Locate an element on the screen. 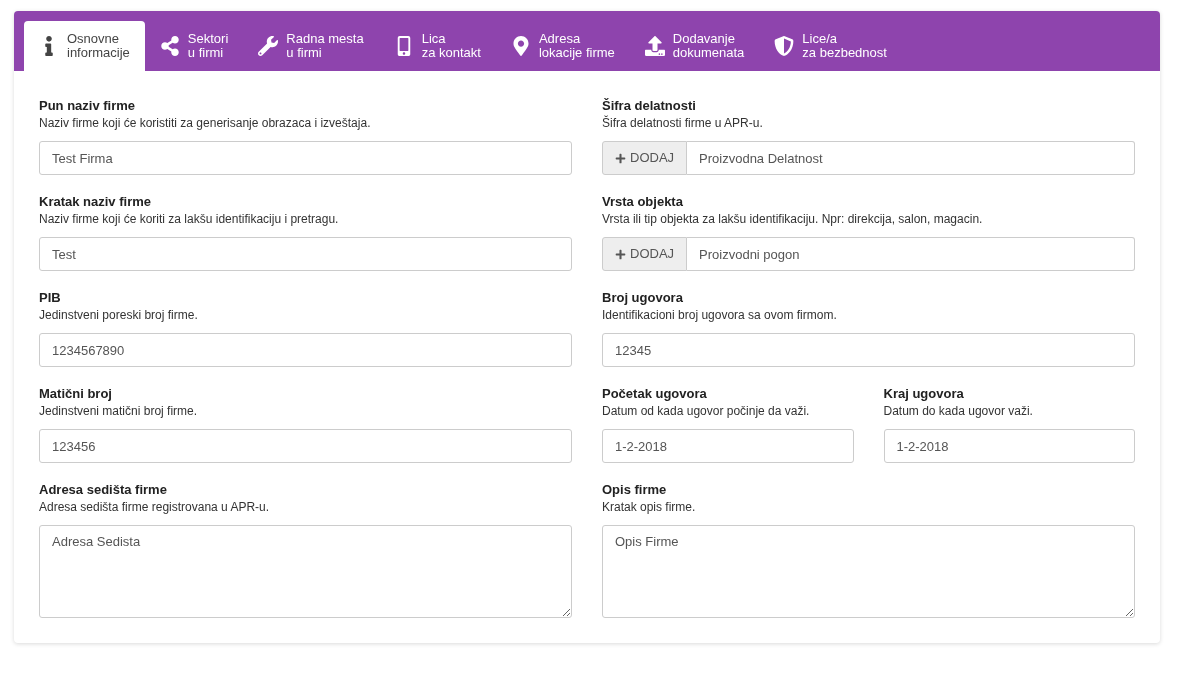 Image resolution: width=1177 pixels, height=673 pixels. field-label: PIB is located at coordinates (50, 298).